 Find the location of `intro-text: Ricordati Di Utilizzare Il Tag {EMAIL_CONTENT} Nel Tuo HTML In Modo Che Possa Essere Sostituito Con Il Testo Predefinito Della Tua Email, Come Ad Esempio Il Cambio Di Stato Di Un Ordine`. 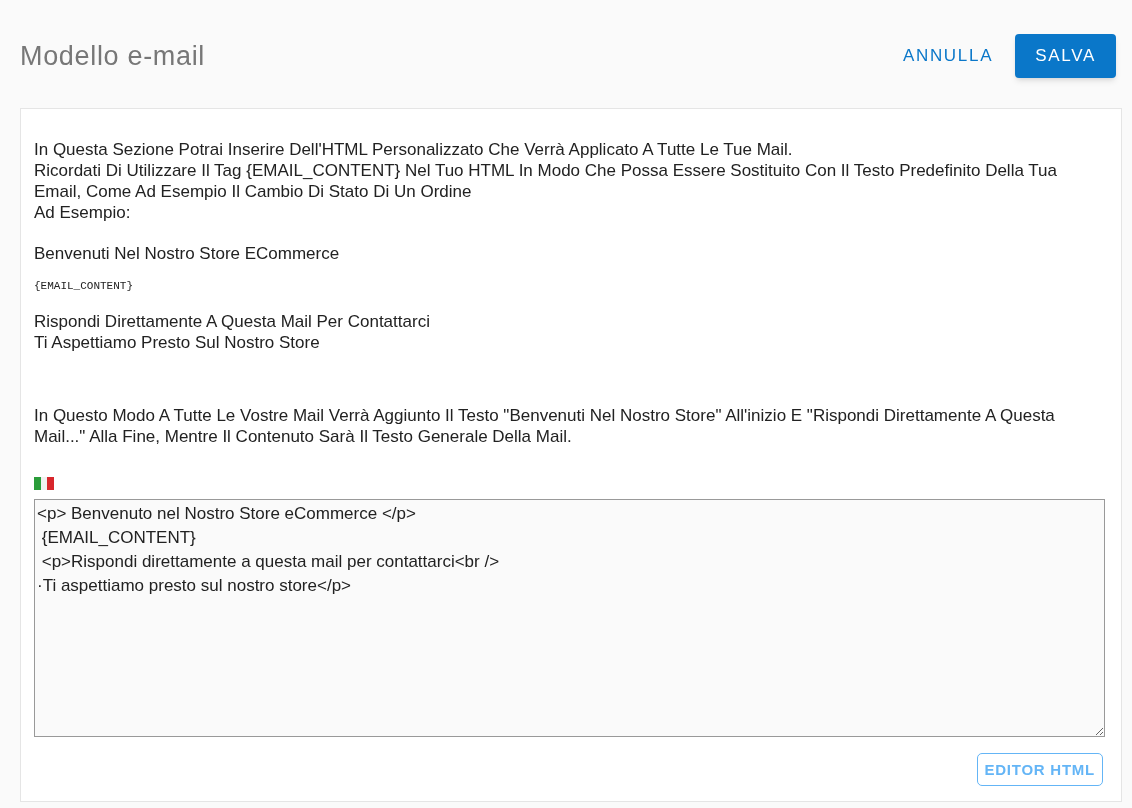

intro-text: Ricordati Di Utilizzare Il Tag {EMAIL_CONTENT} Nel Tuo HTML In Modo Che Possa Essere Sostituito Con Il Testo Predefinito Della Tua Email, Come Ad Esempio Il Cambio Di Stato Di Un Ordine is located at coordinates (546, 181).